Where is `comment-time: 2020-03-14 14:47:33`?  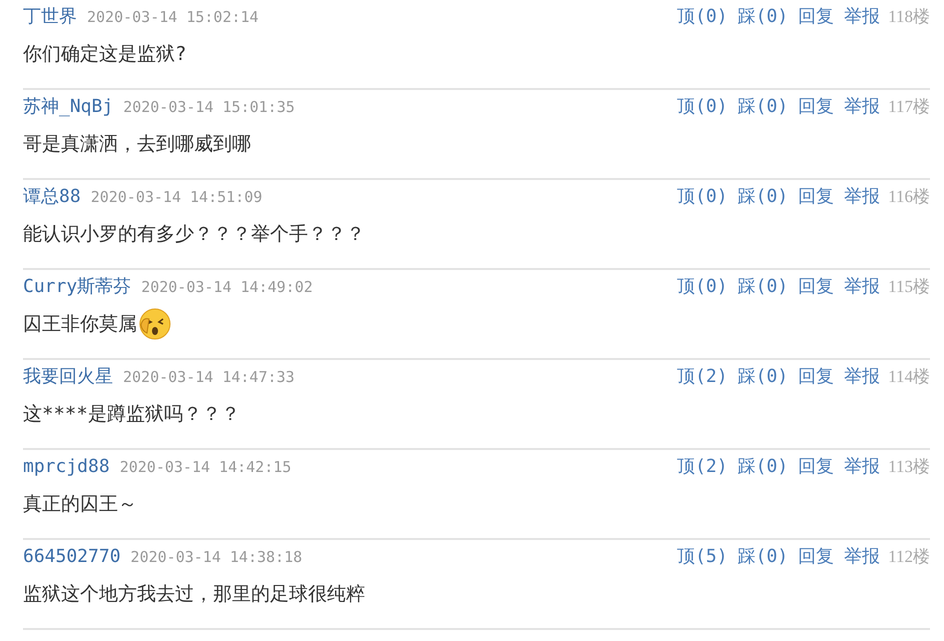 comment-time: 2020-03-14 14:47:33 is located at coordinates (209, 377).